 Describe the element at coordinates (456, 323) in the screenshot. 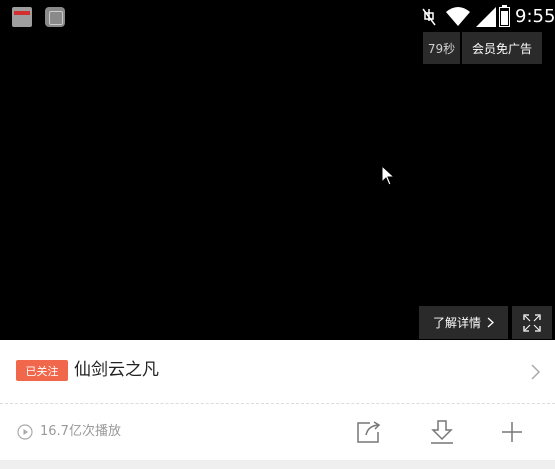

I see `learn-more-label: 了解详情` at that location.